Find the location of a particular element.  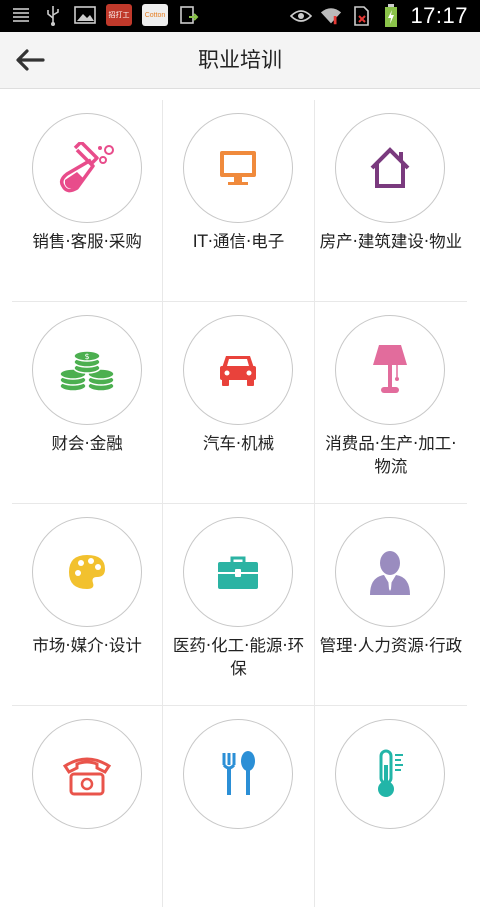

system-icons: 17:17 is located at coordinates (379, 16).